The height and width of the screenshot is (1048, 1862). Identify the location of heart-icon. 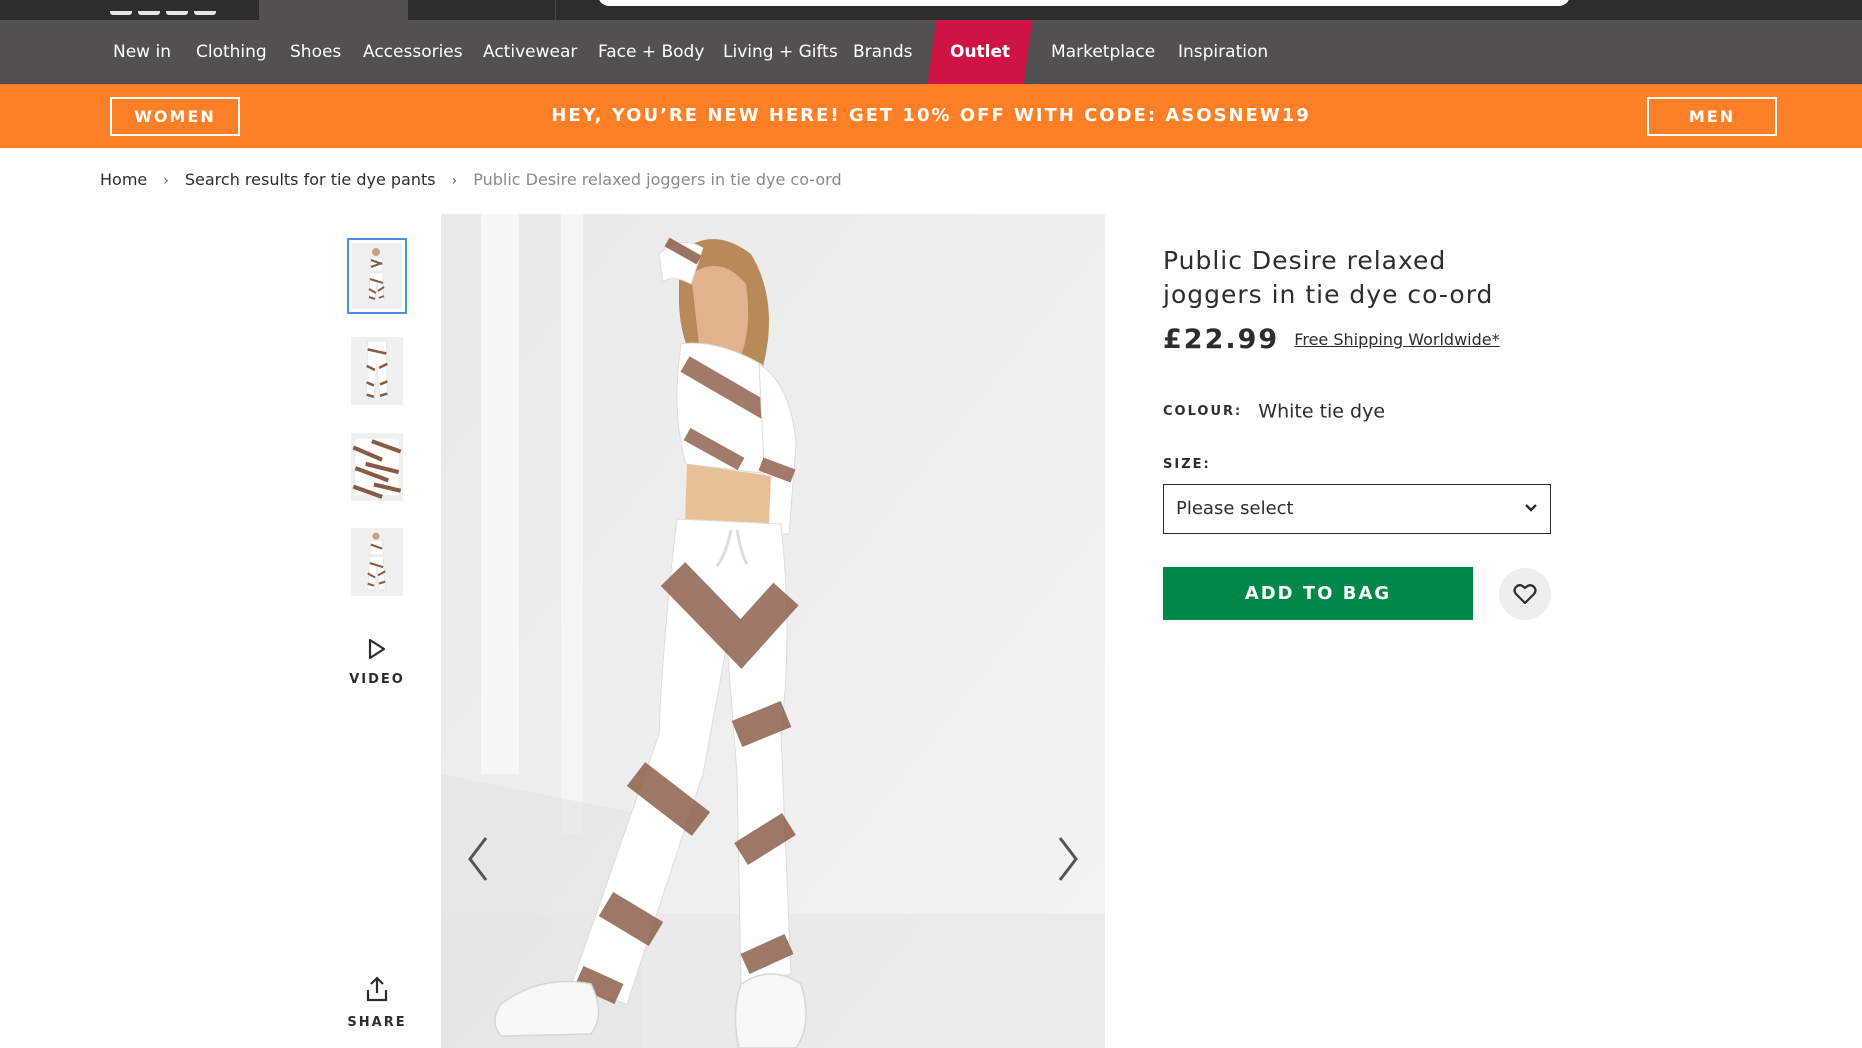
(1525, 593).